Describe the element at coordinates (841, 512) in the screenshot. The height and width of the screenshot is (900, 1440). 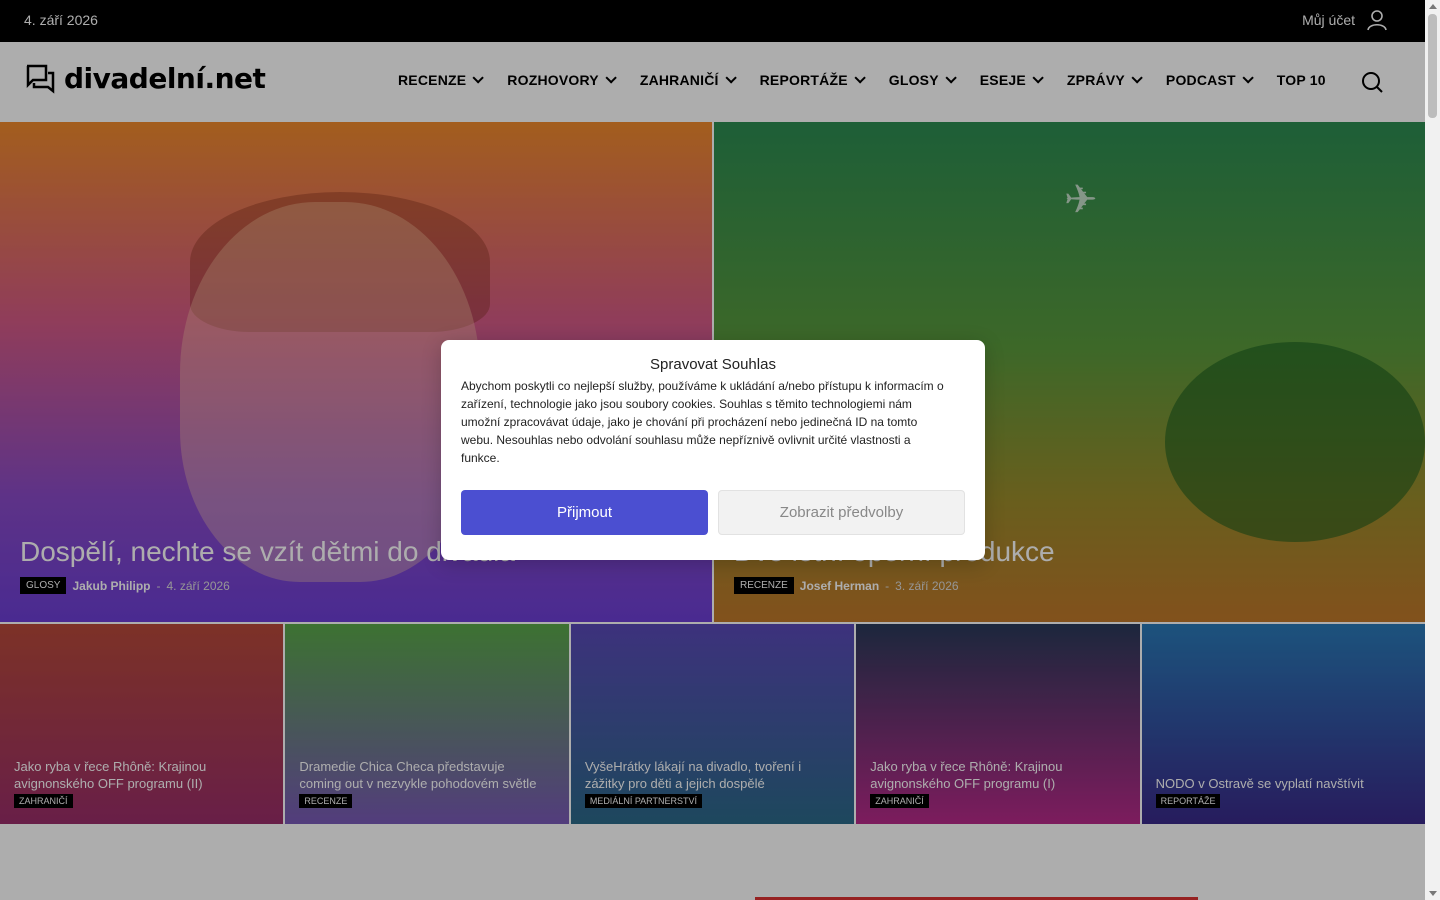
I see `preferences-button: Zobrazit předvolby` at that location.